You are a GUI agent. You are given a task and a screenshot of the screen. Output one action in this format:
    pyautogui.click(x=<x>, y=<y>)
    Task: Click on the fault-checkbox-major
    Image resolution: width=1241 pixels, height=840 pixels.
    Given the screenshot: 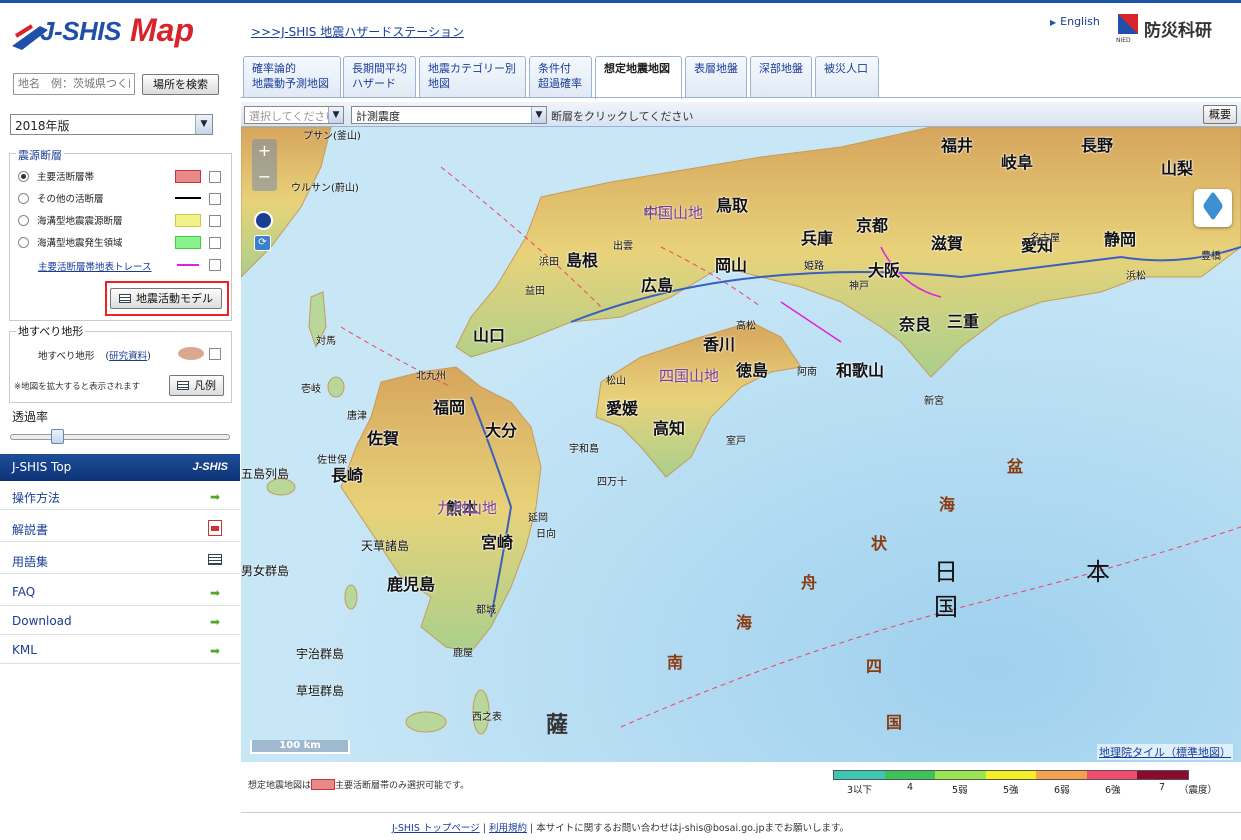 What is the action you would take?
    pyautogui.click(x=215, y=177)
    